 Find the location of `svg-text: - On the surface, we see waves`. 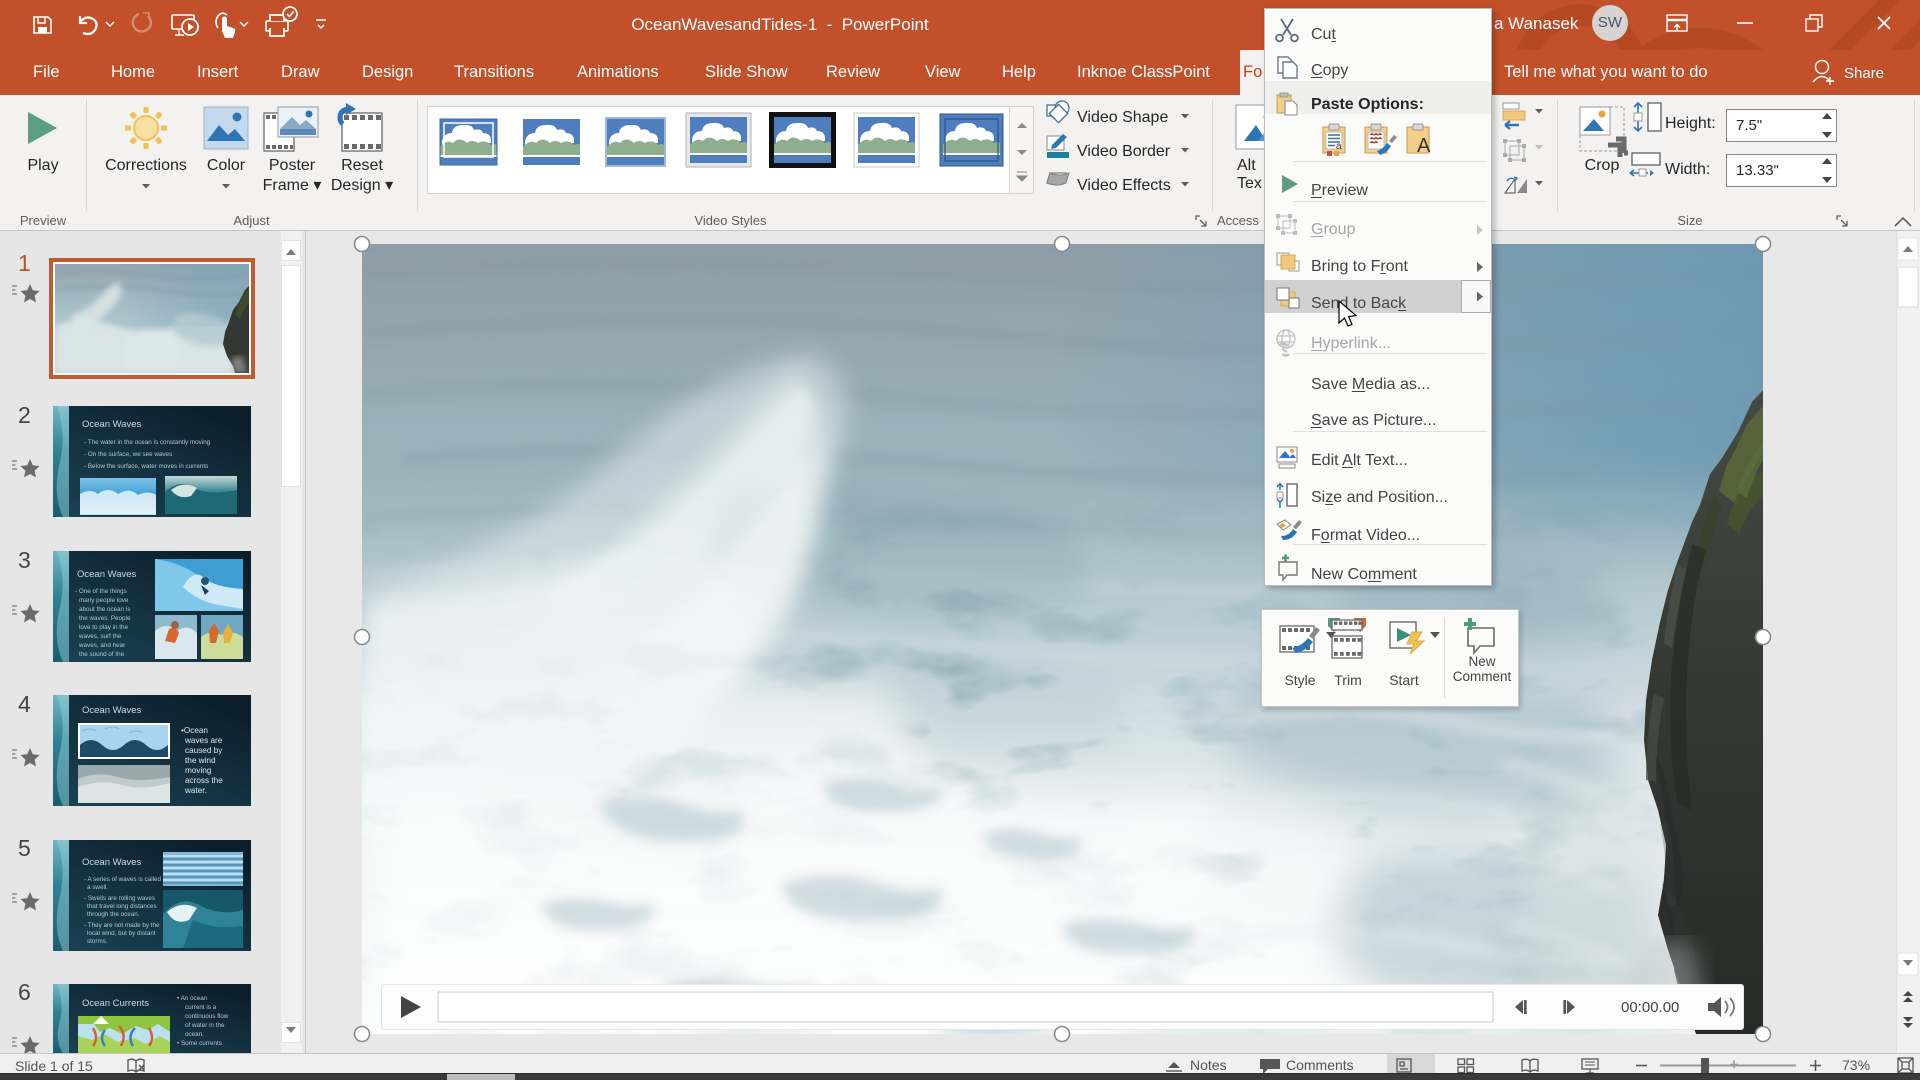

svg-text: - On the surface, we see waves is located at coordinates (128, 454).